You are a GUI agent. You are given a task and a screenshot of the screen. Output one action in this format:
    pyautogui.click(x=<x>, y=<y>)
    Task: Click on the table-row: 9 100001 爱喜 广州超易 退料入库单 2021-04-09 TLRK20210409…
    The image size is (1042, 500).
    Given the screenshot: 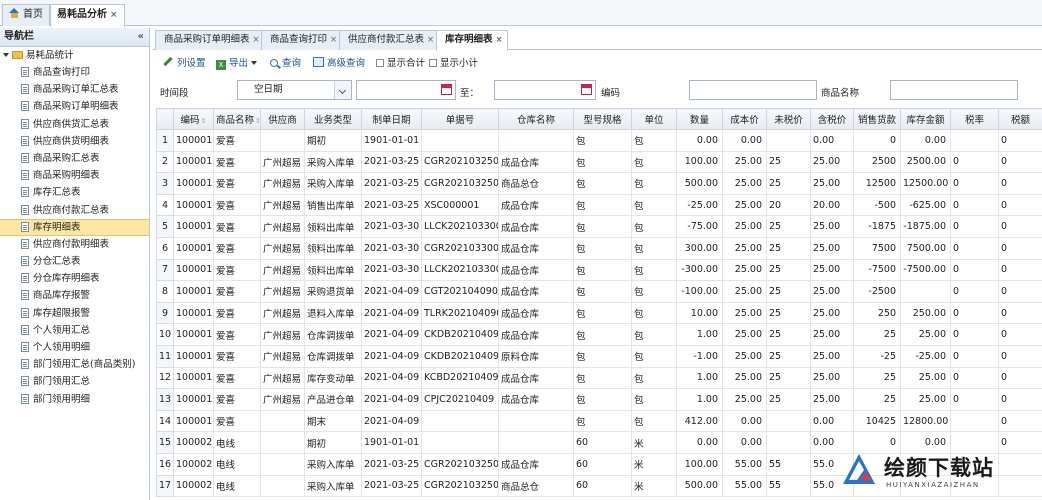 What is the action you would take?
    pyautogui.click(x=599, y=313)
    